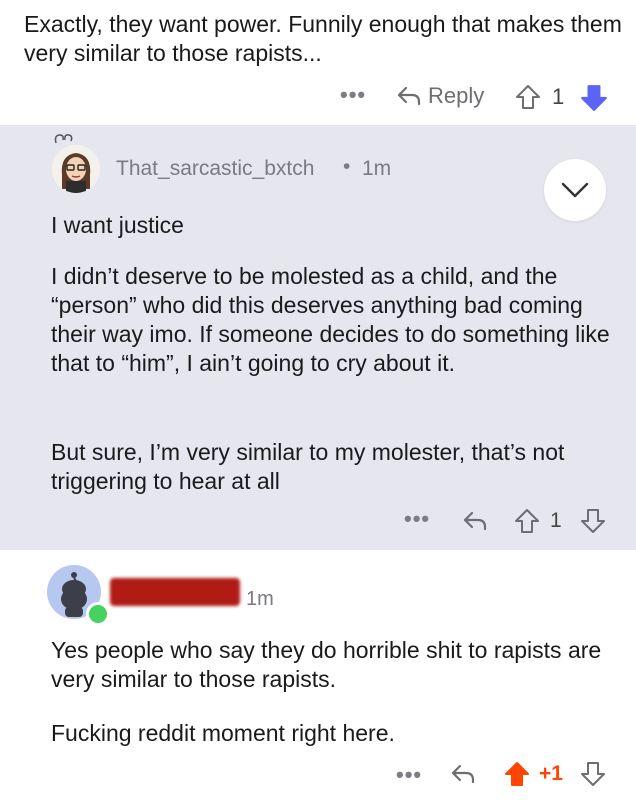  I want to click on avatar, so click(76, 169).